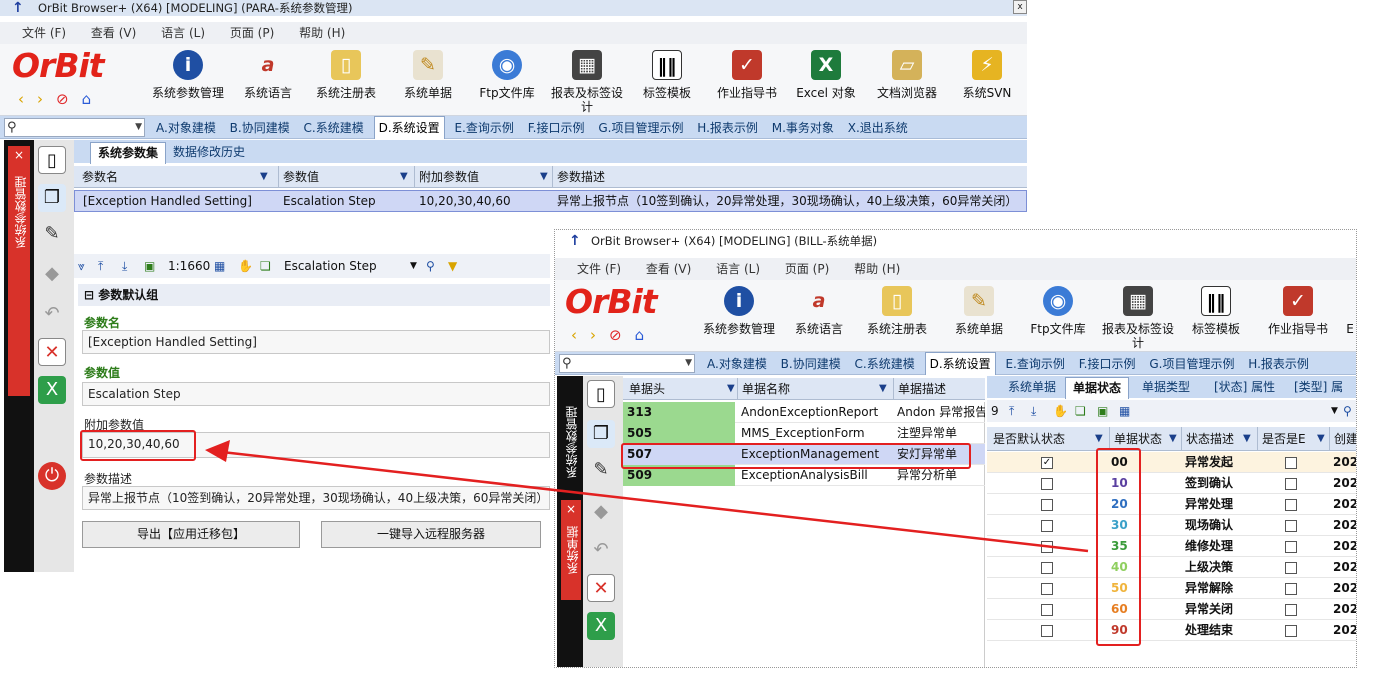 This screenshot has width=1377, height=677. What do you see at coordinates (334, 128) in the screenshot?
I see `nav-tab-c: C.系统建模` at bounding box center [334, 128].